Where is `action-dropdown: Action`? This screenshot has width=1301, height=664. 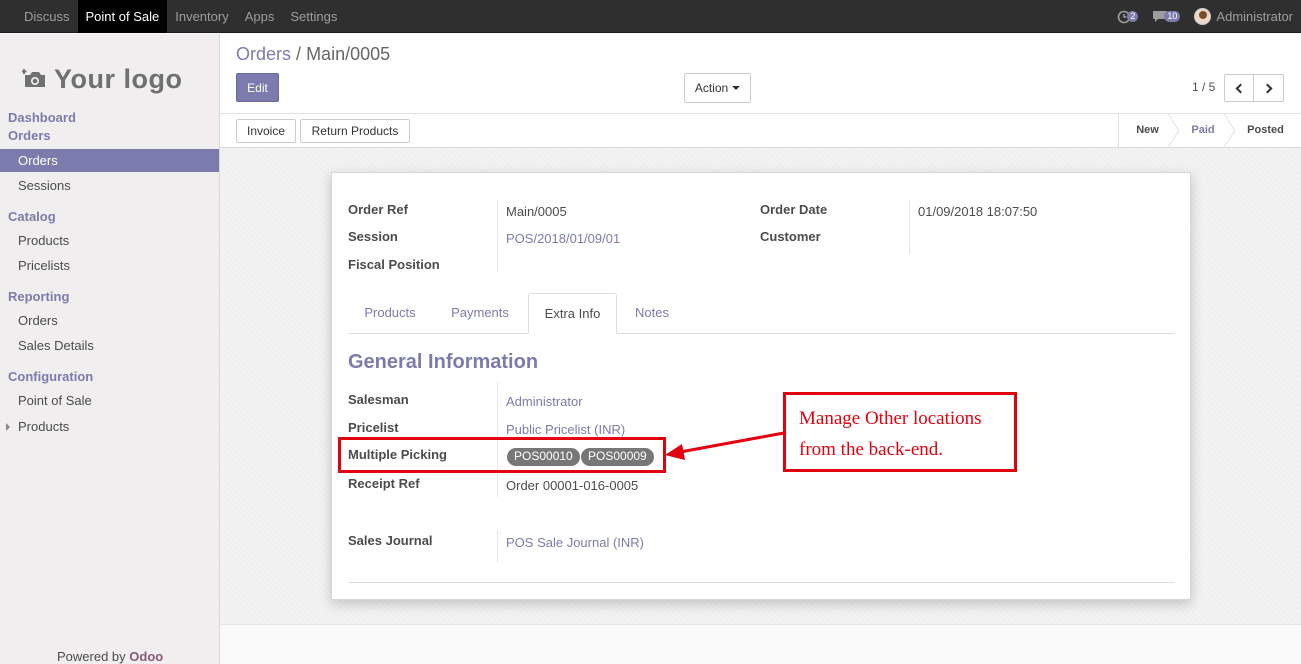 action-dropdown: Action is located at coordinates (717, 88).